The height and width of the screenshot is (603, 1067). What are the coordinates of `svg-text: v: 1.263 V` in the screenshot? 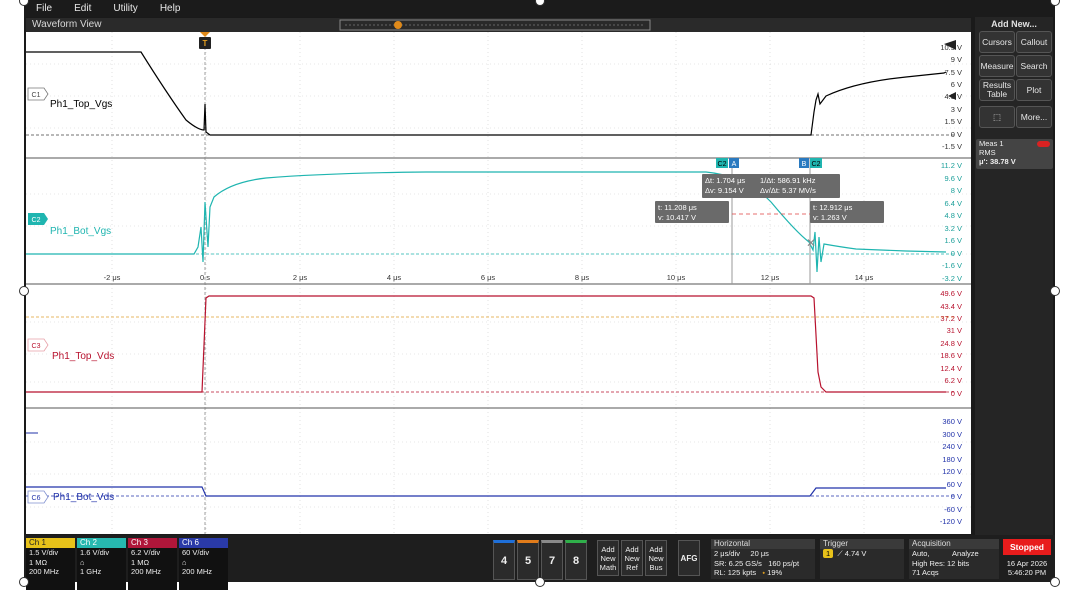 It's located at (830, 217).